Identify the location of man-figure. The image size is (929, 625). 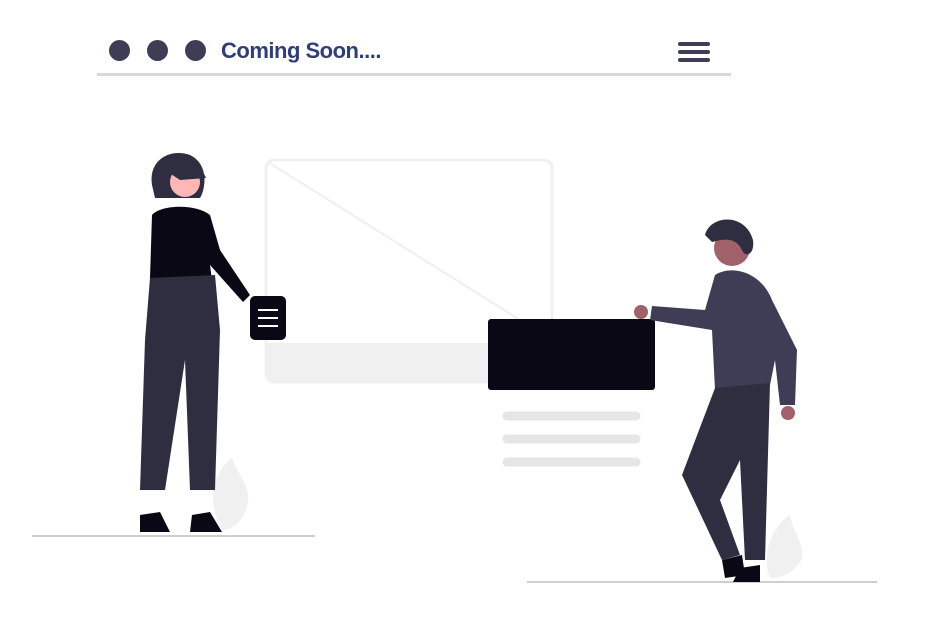
(715, 400).